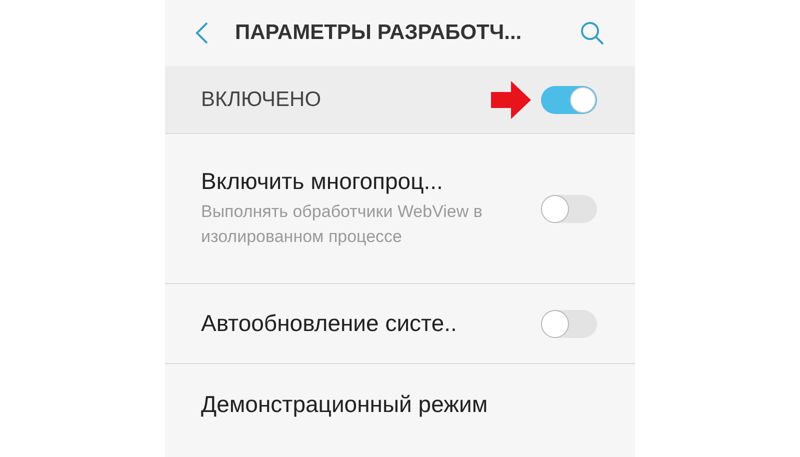  I want to click on setting-label: ВКЛЮЧЕНО, so click(261, 100).